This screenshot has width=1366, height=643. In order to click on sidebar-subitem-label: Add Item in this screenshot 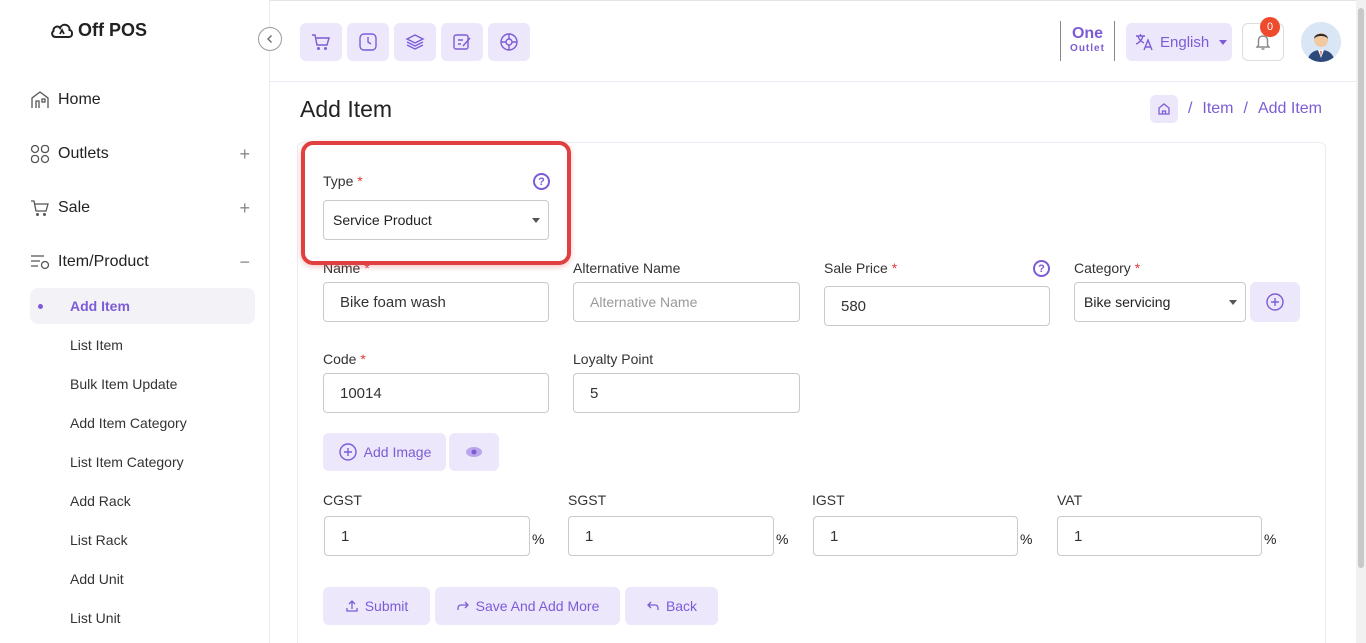, I will do `click(100, 306)`.